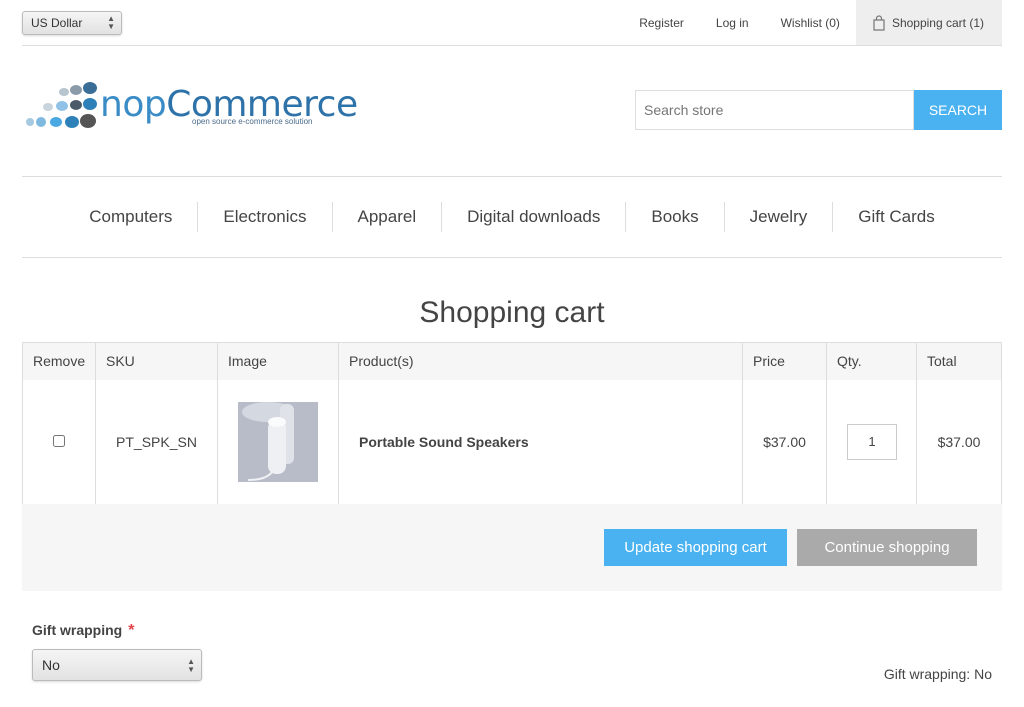  What do you see at coordinates (784, 361) in the screenshot?
I see `column-header-price: Price` at bounding box center [784, 361].